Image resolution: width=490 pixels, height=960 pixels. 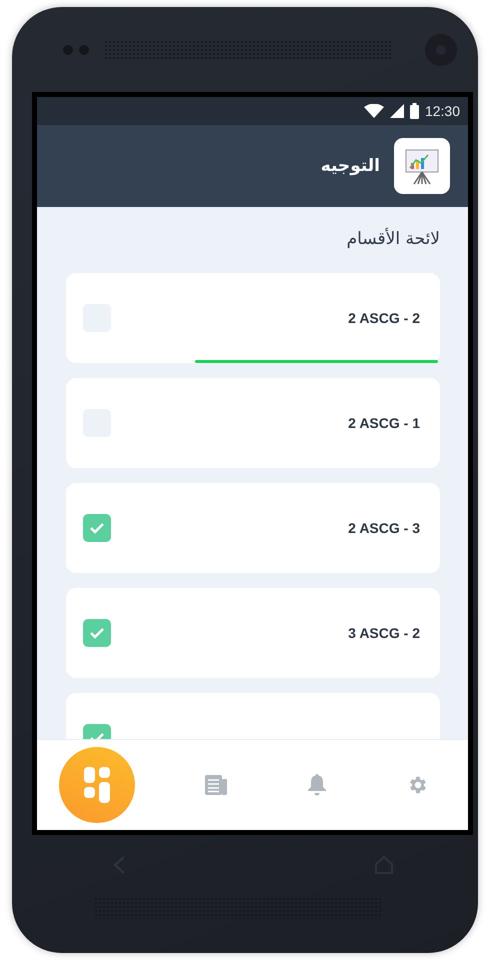 I want to click on signal-icon, so click(x=397, y=111).